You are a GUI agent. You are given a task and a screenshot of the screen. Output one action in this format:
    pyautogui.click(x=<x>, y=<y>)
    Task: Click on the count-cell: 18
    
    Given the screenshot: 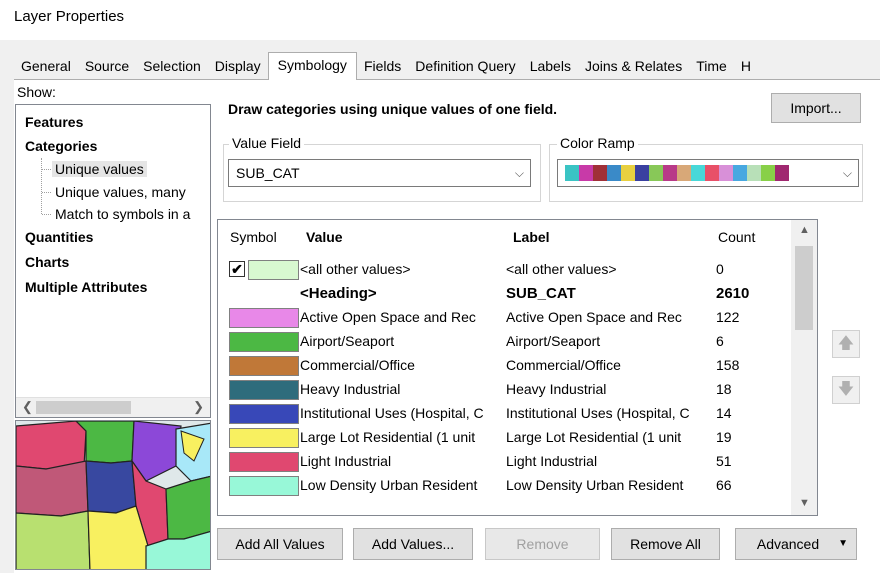 What is the action you would take?
    pyautogui.click(x=724, y=389)
    